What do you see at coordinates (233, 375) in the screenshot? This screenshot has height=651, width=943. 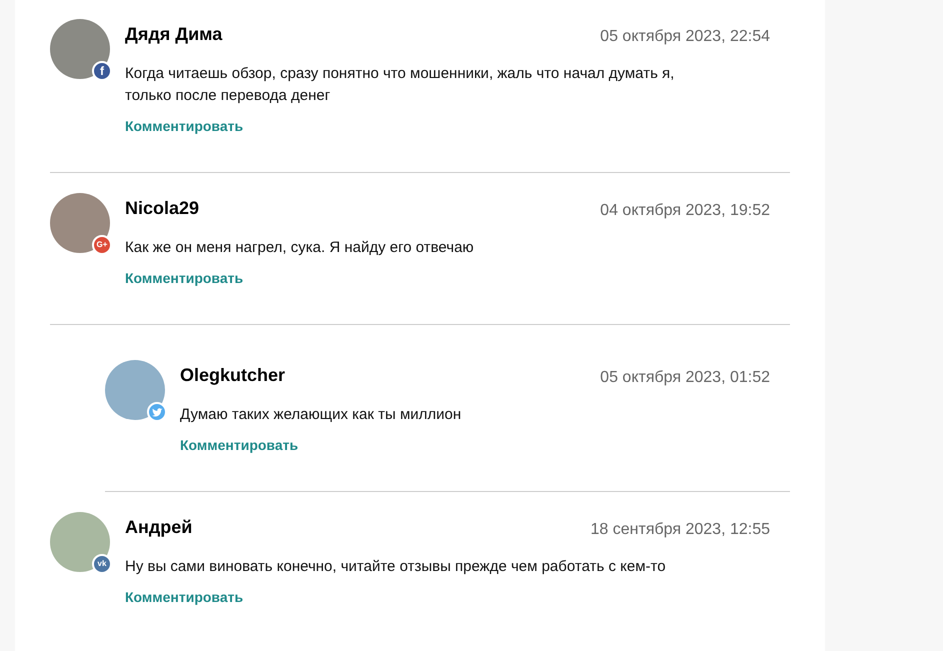 I see `author-name: Olegkutcher` at bounding box center [233, 375].